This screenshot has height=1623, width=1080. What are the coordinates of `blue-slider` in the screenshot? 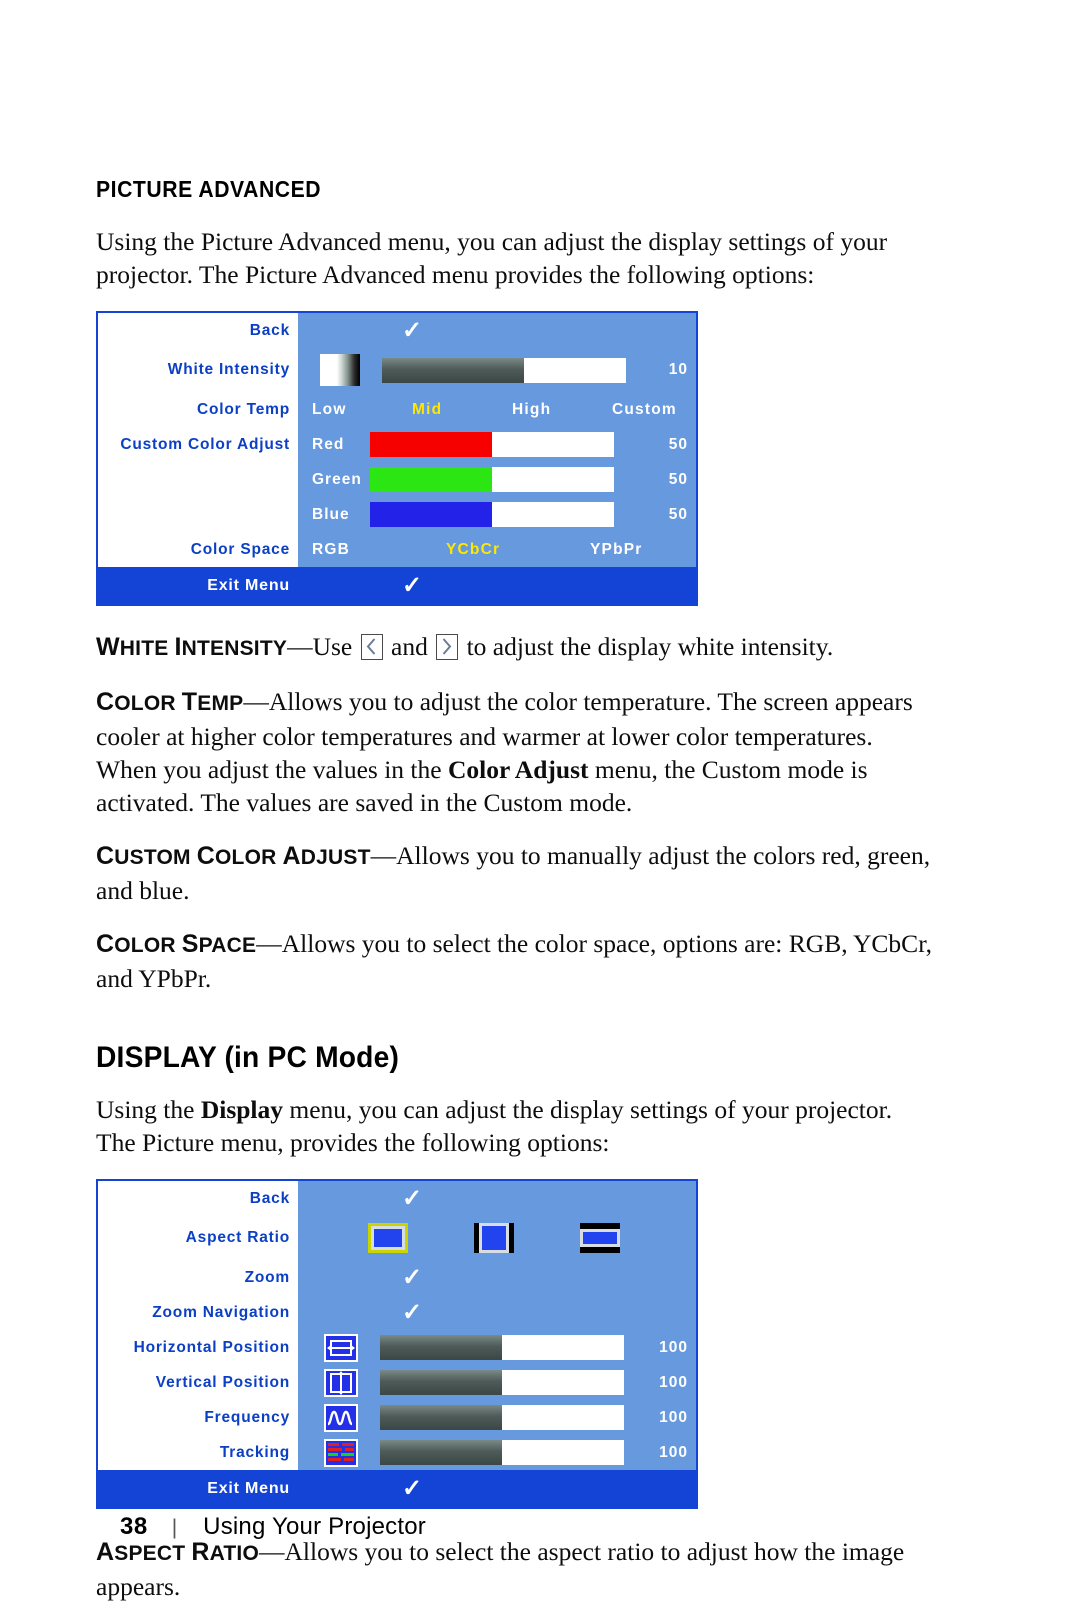 It's located at (492, 514).